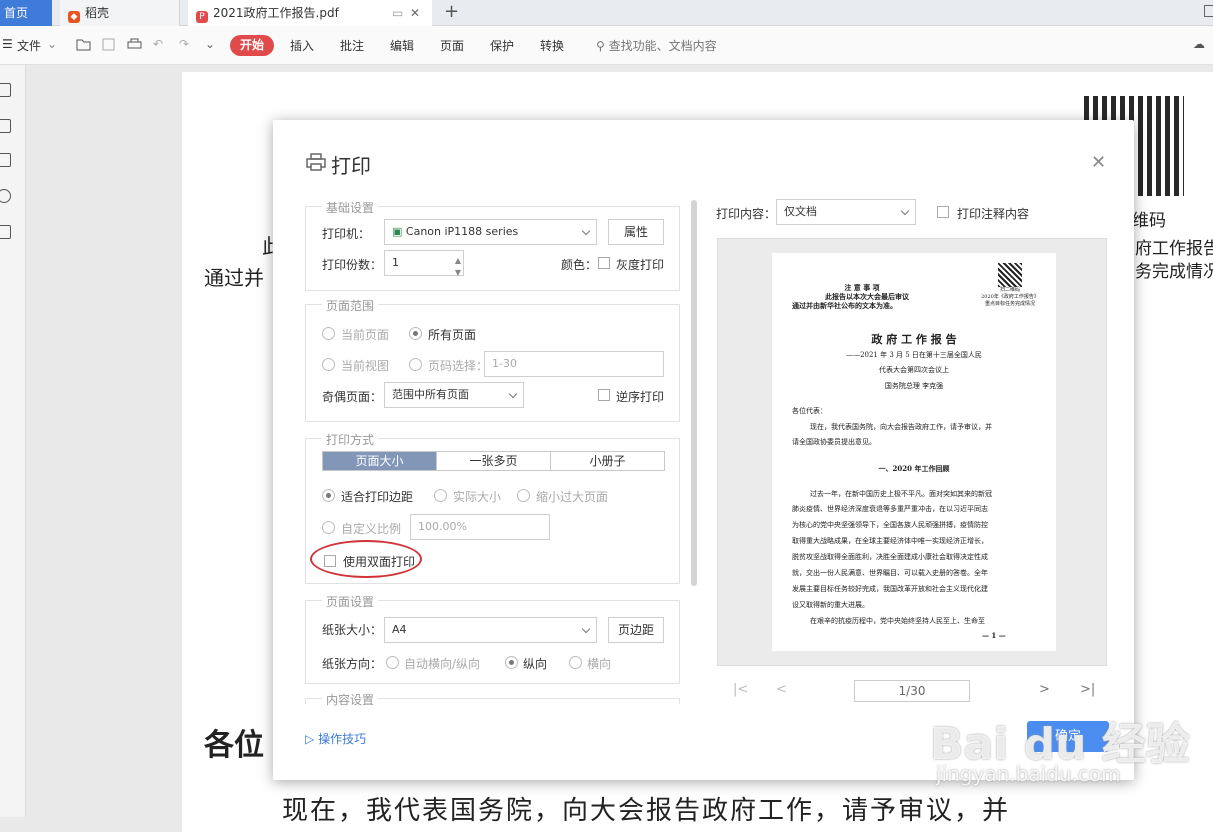 The image size is (1213, 832). What do you see at coordinates (120, 13) in the screenshot?
I see `tab-daoke: ◆ 稻壳` at bounding box center [120, 13].